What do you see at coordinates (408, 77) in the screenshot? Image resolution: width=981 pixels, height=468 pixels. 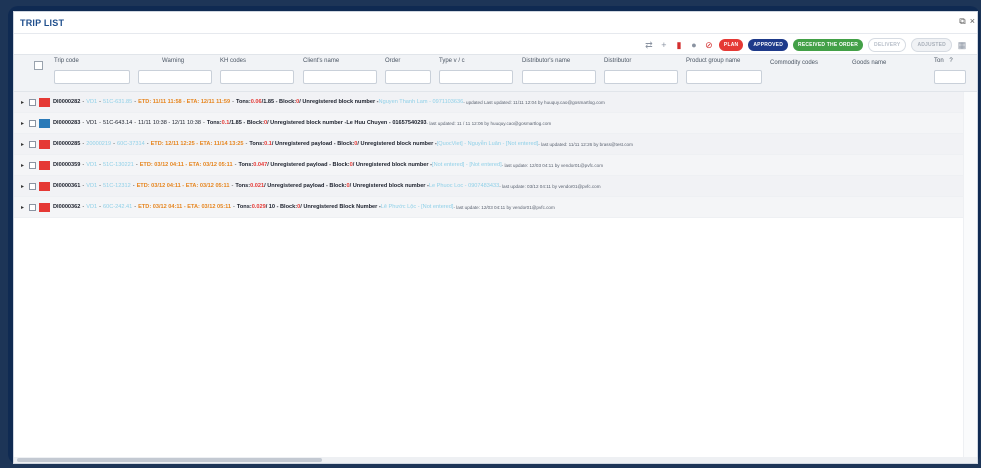 I see `order-filter` at bounding box center [408, 77].